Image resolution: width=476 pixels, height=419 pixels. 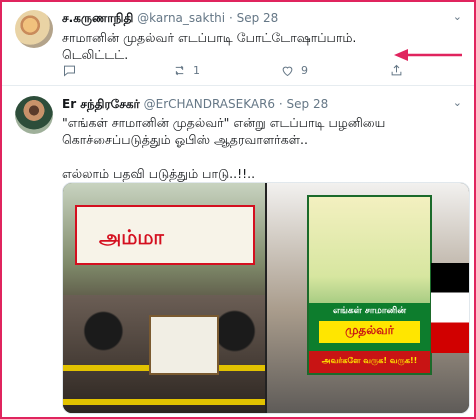 I want to click on hoarding-title-box: முதல்வர், so click(x=369, y=332).